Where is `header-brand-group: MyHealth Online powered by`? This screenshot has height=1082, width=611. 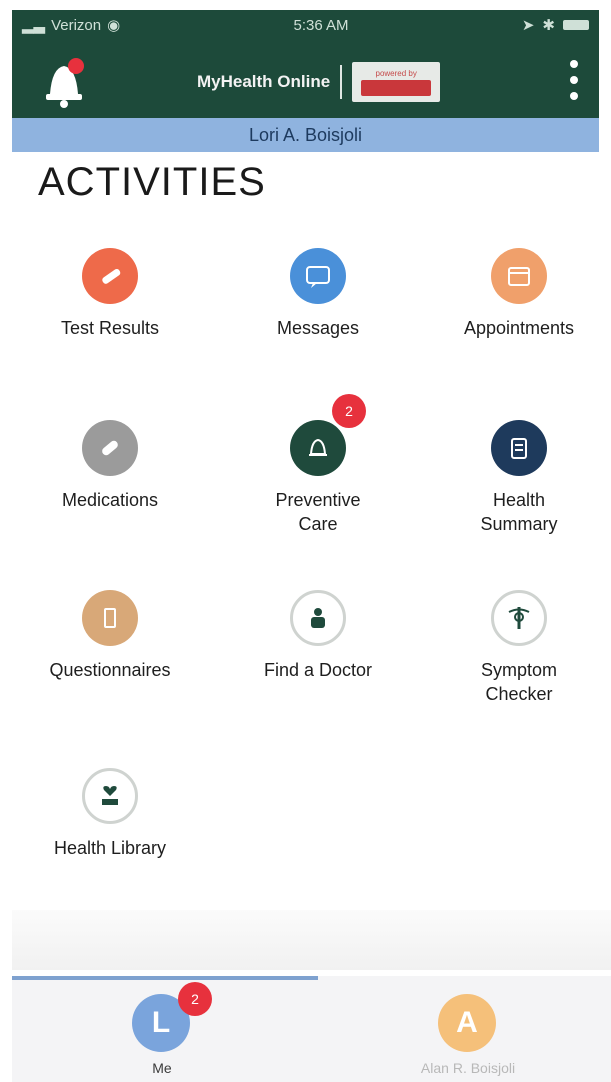 header-brand-group: MyHealth Online powered by is located at coordinates (319, 82).